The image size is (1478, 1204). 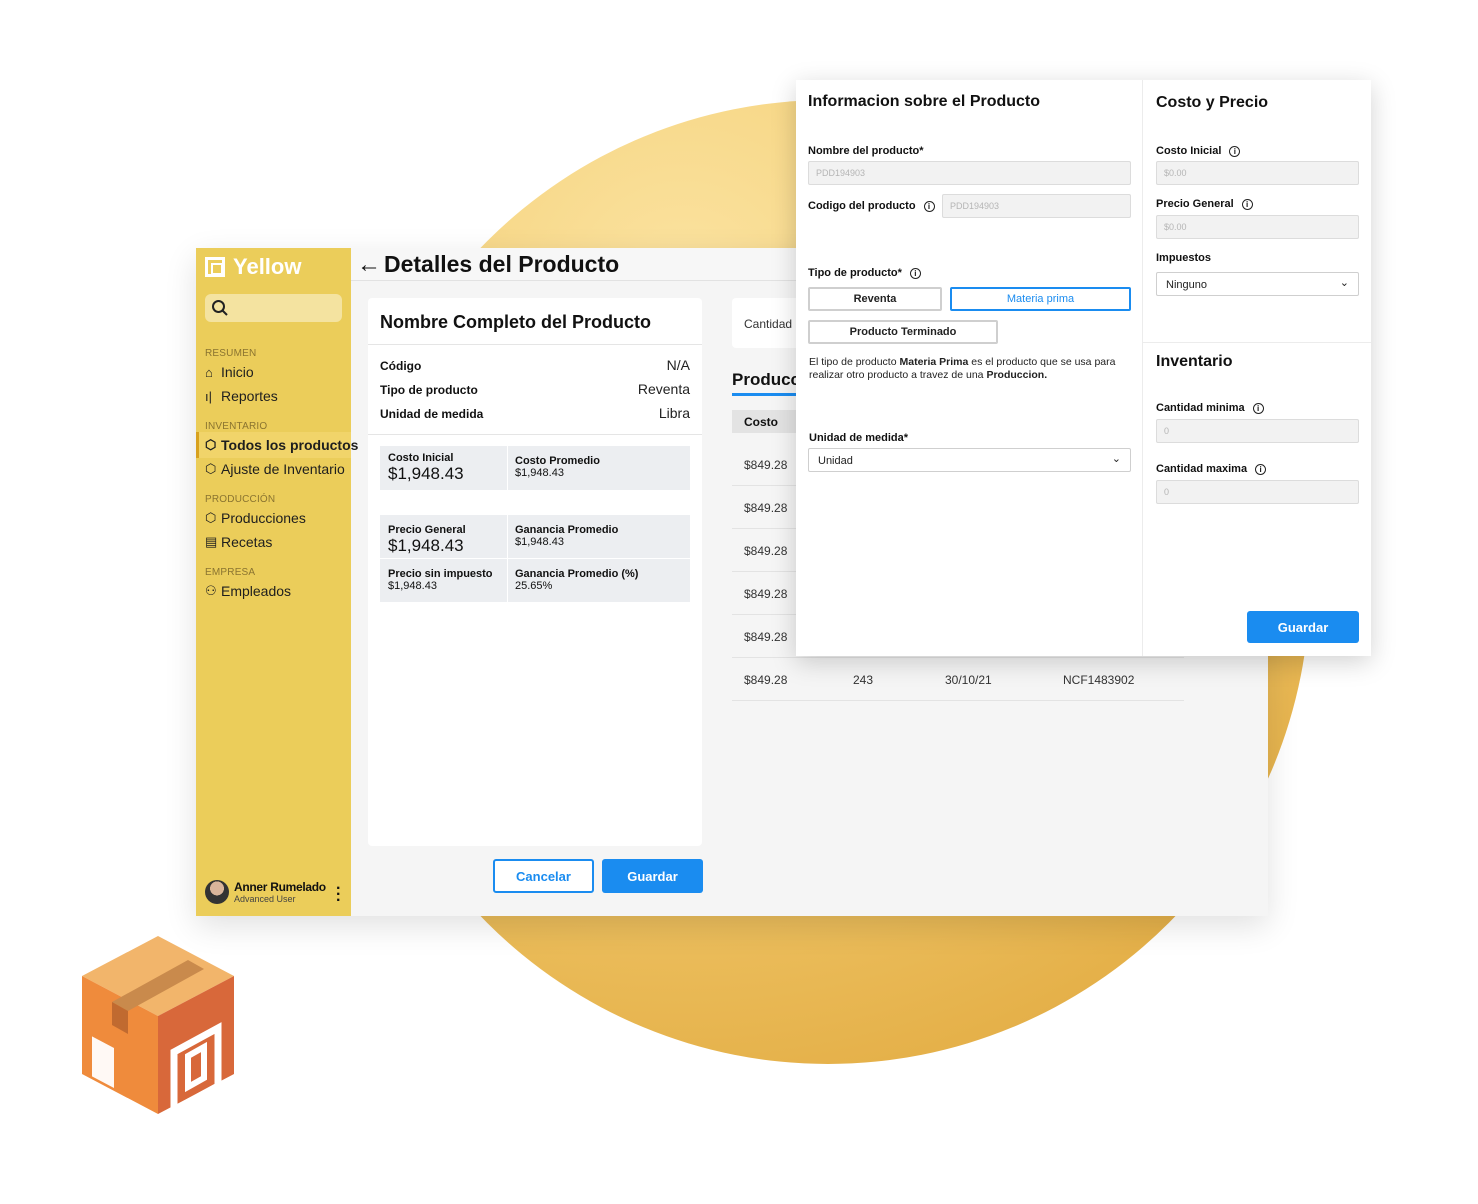 I want to click on costo-inicial-label: Costo Inicial i, so click(x=1198, y=151).